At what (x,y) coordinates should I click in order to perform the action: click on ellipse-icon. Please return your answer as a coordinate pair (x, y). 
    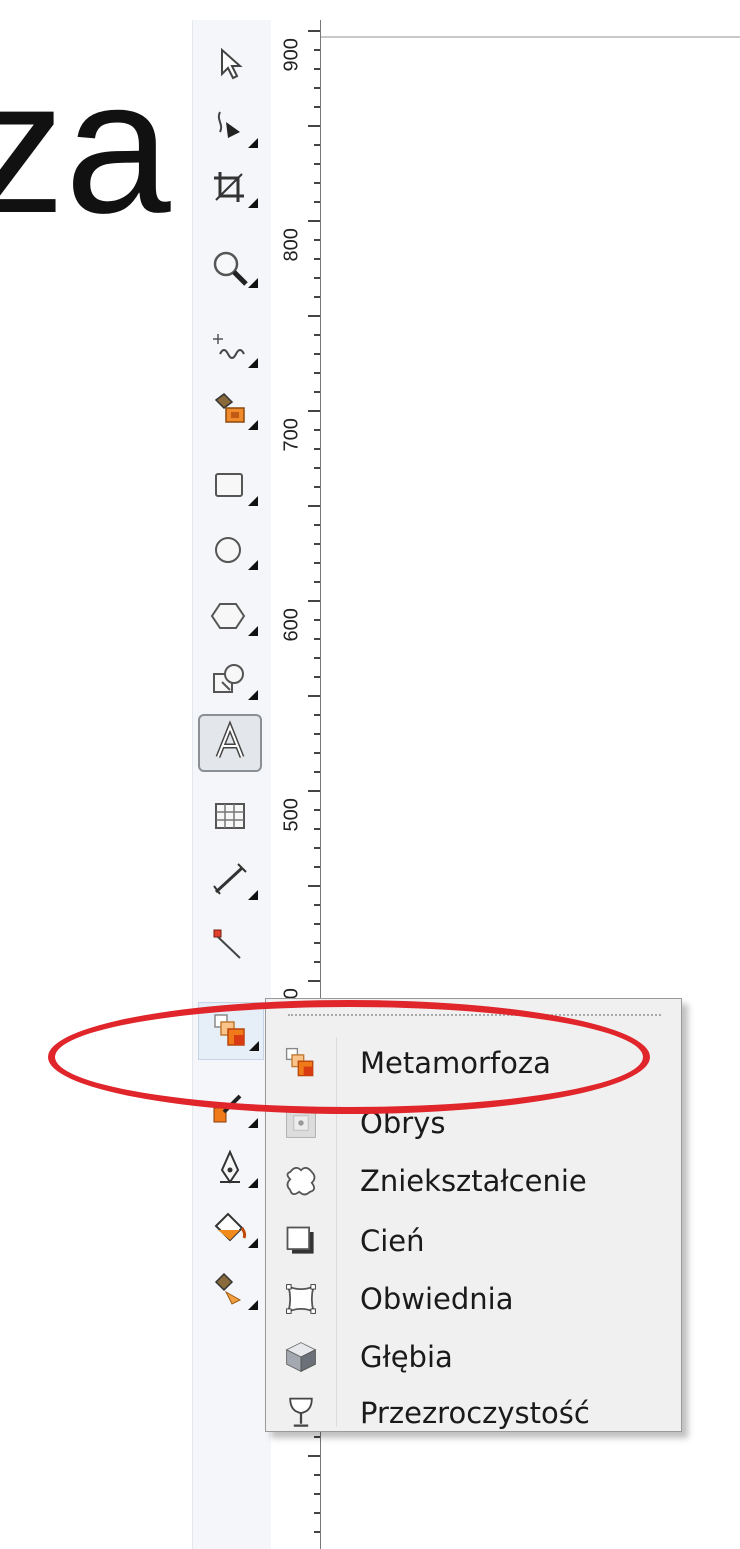
    Looking at the image, I should click on (228, 550).